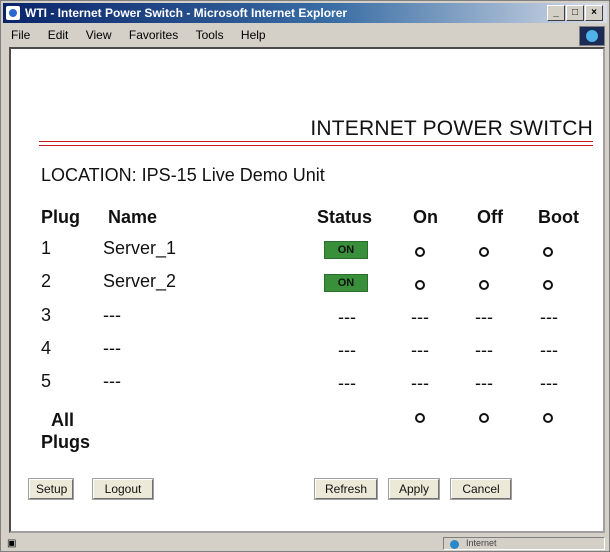  What do you see at coordinates (123, 489) in the screenshot?
I see `logout-button: Logout` at bounding box center [123, 489].